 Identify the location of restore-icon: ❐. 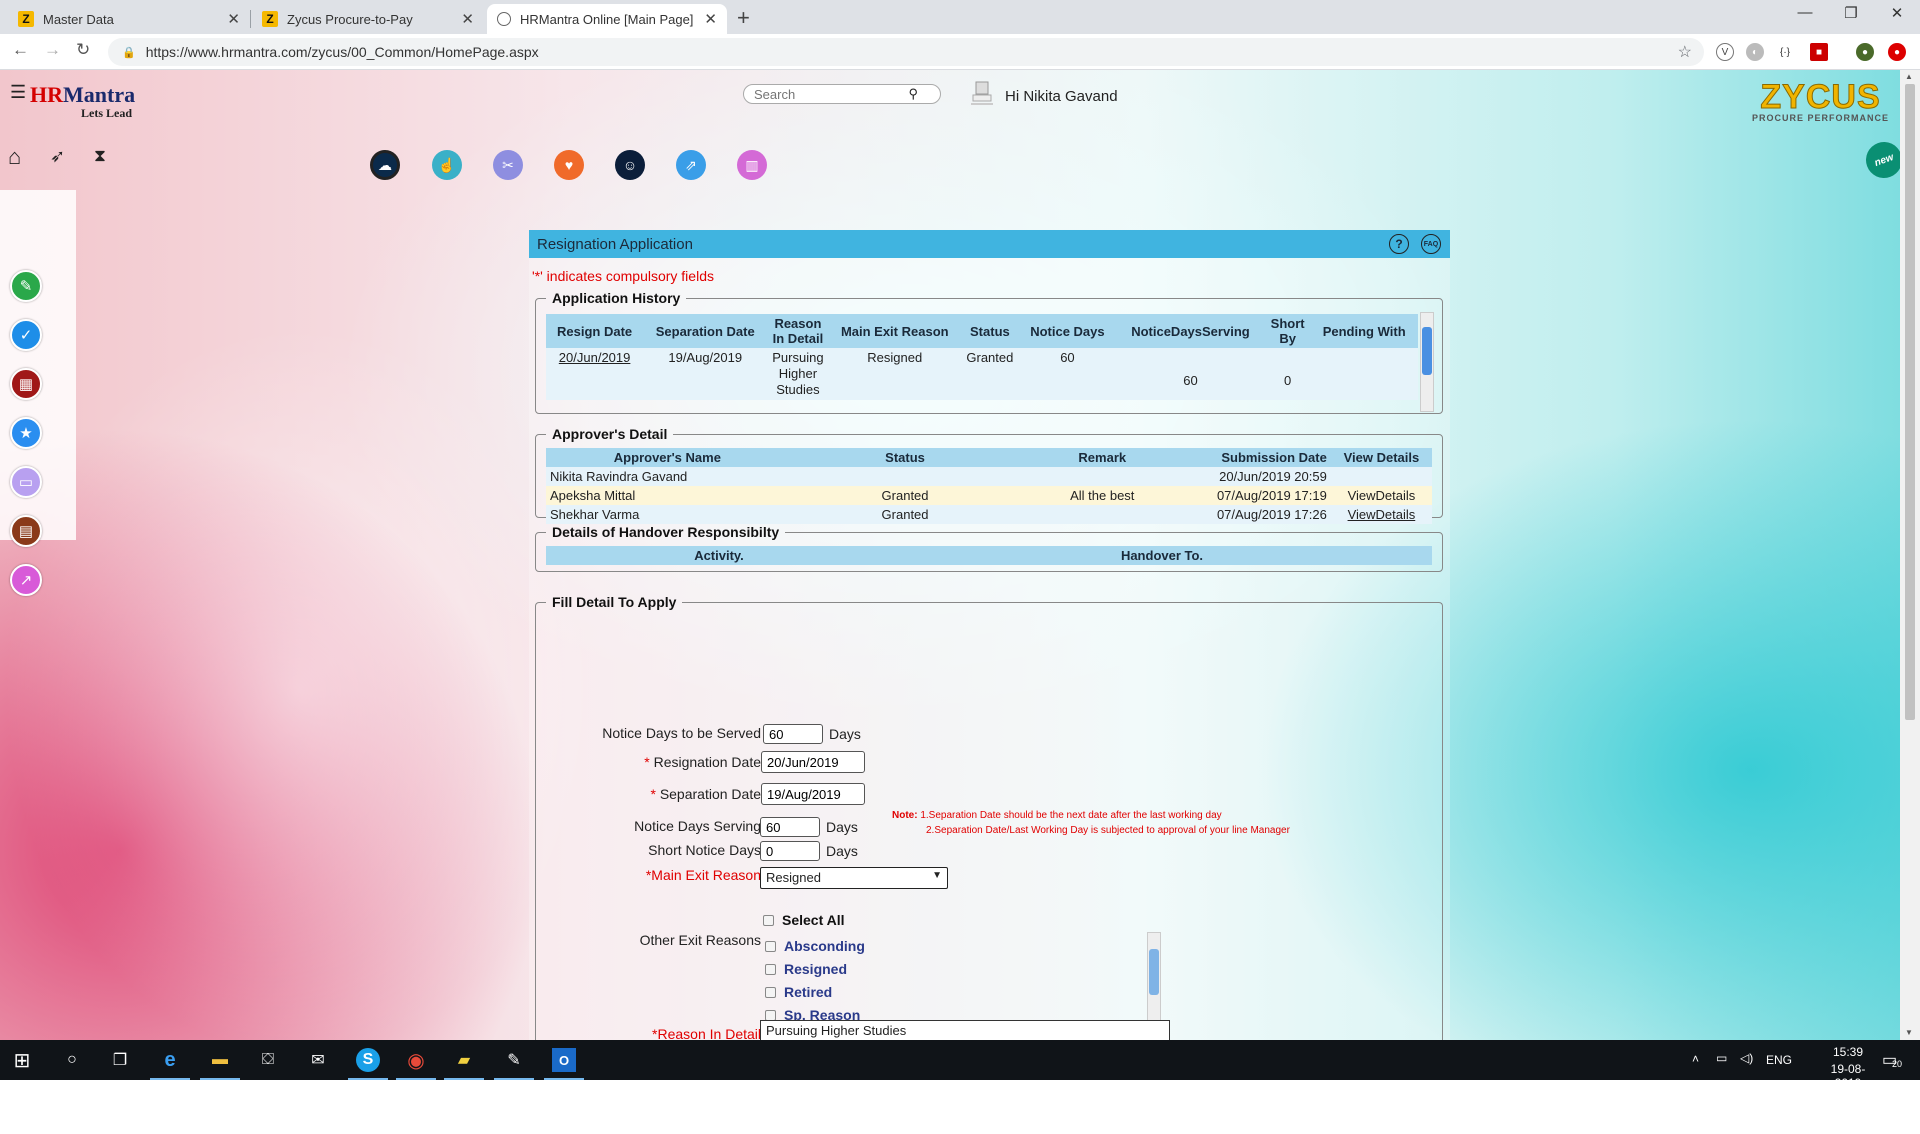
(1851, 13).